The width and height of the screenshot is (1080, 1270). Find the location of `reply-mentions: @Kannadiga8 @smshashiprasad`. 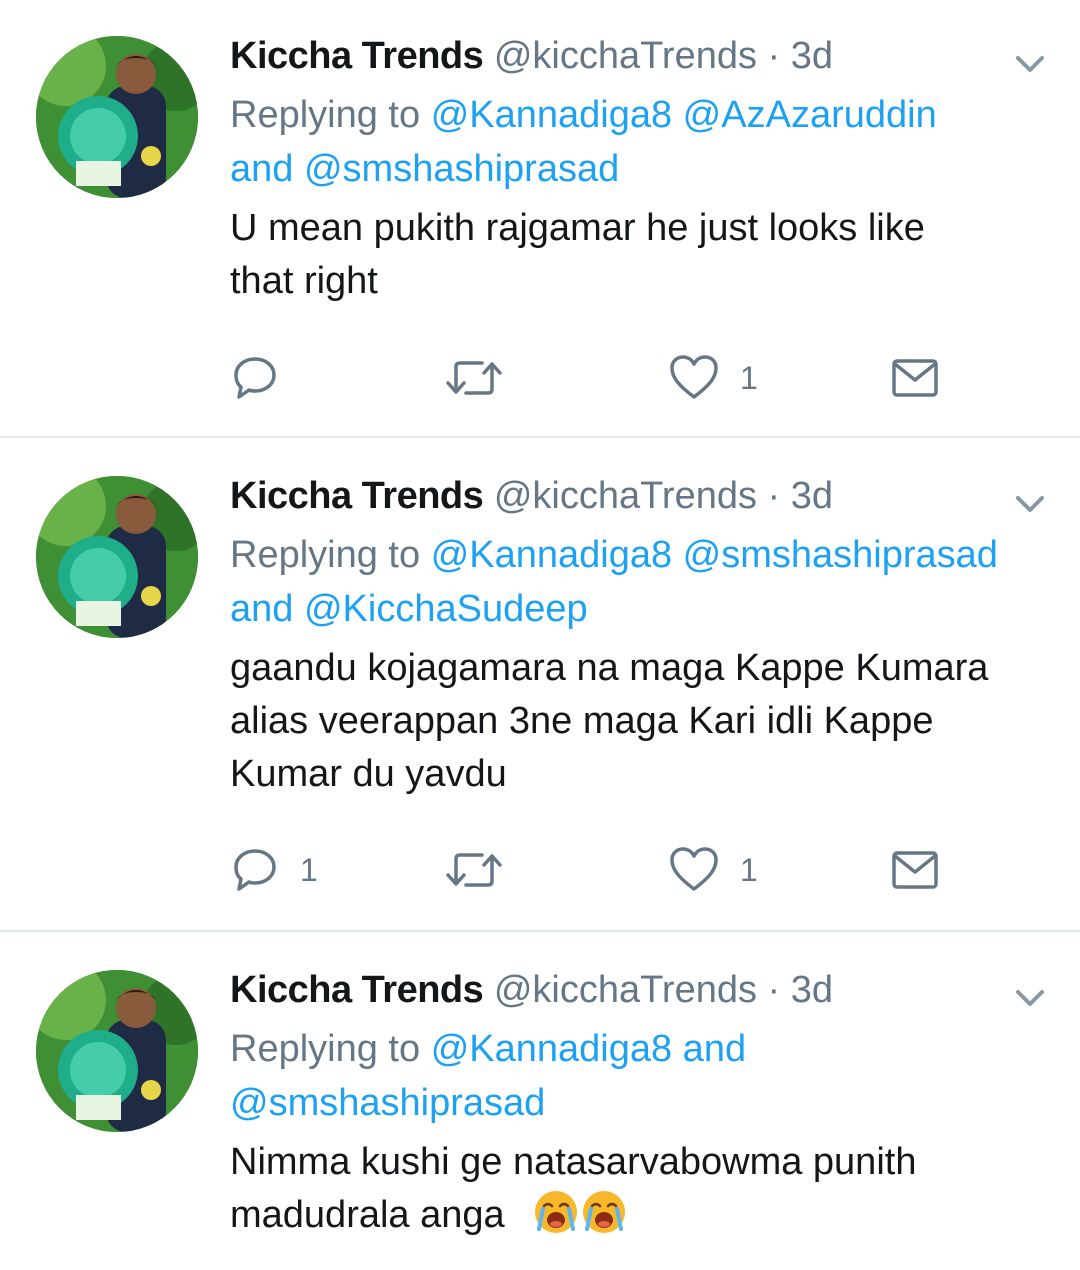

reply-mentions: @Kannadiga8 @smshashiprasad is located at coordinates (714, 555).